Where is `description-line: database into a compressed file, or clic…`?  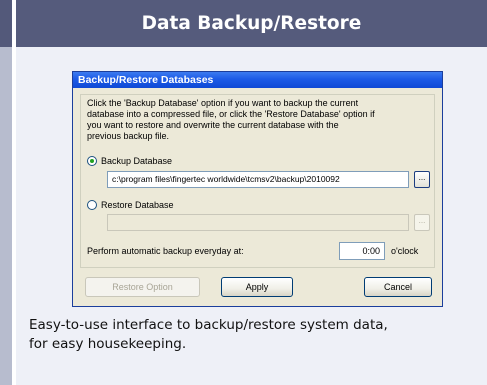 description-line: database into a compressed file, or clic… is located at coordinates (231, 114).